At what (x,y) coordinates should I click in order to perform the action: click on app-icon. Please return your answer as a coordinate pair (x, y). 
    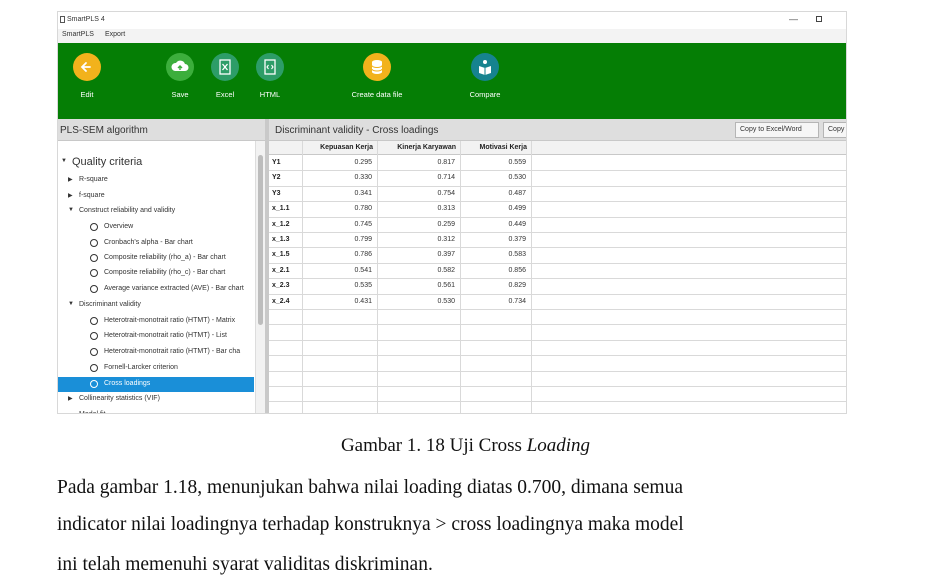
    Looking at the image, I should click on (62, 19).